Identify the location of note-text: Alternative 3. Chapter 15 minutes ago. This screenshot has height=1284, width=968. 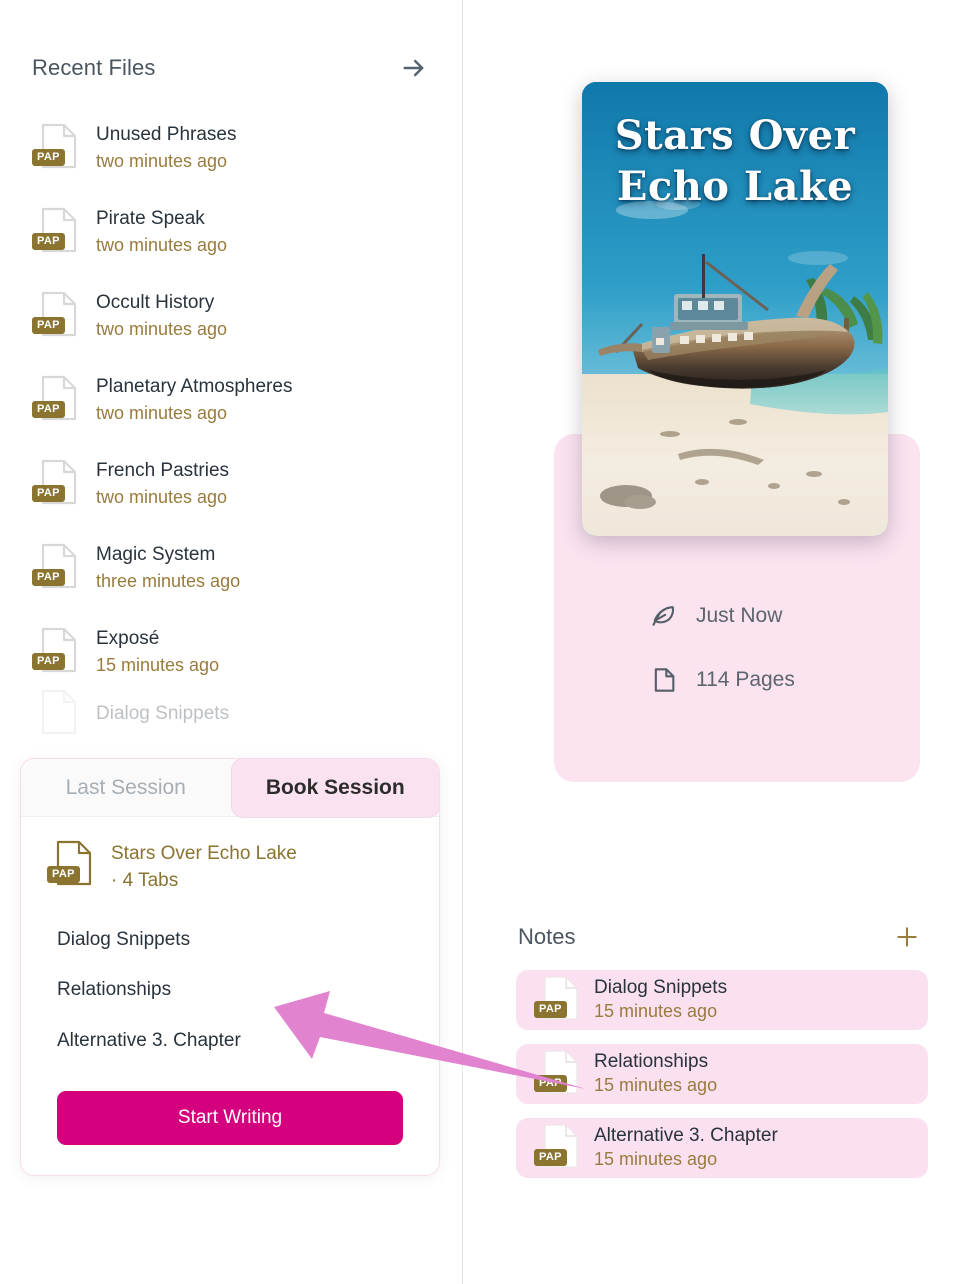
(686, 1147).